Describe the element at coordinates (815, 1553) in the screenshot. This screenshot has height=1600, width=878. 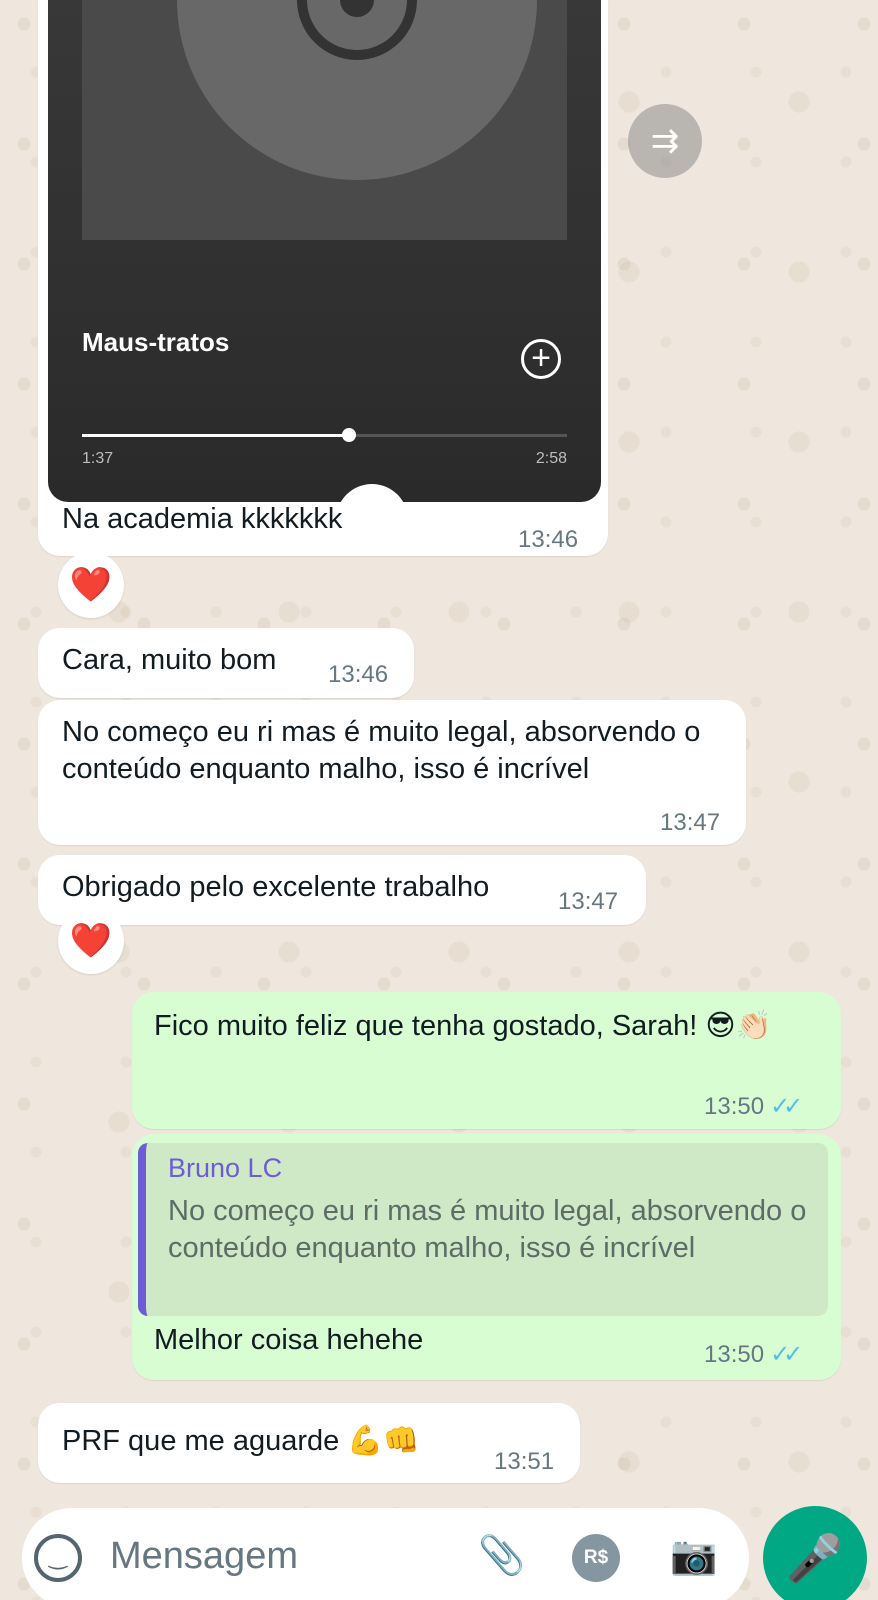
I see `microphone-icon: 🎤` at that location.